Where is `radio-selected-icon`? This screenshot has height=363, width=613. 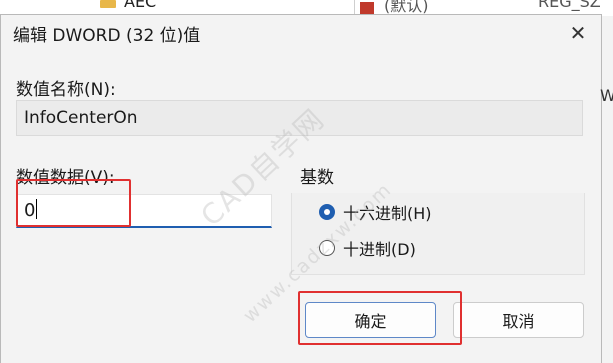
radio-selected-icon is located at coordinates (327, 212).